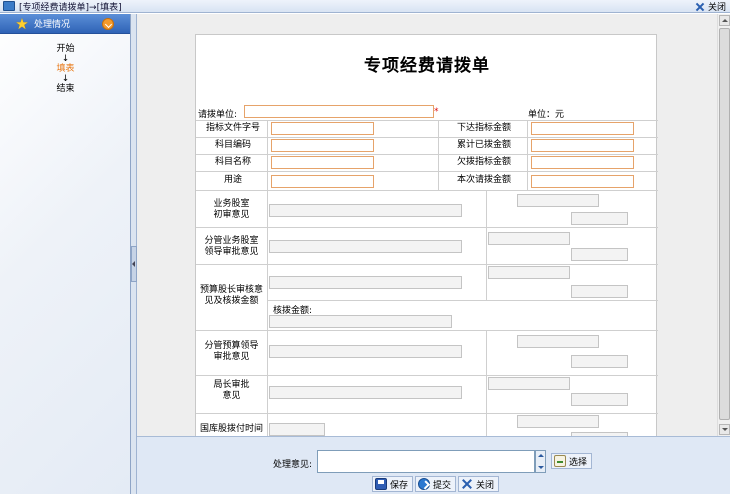 The image size is (730, 494). Describe the element at coordinates (582, 128) in the screenshot. I see `issued-amount-input` at that location.